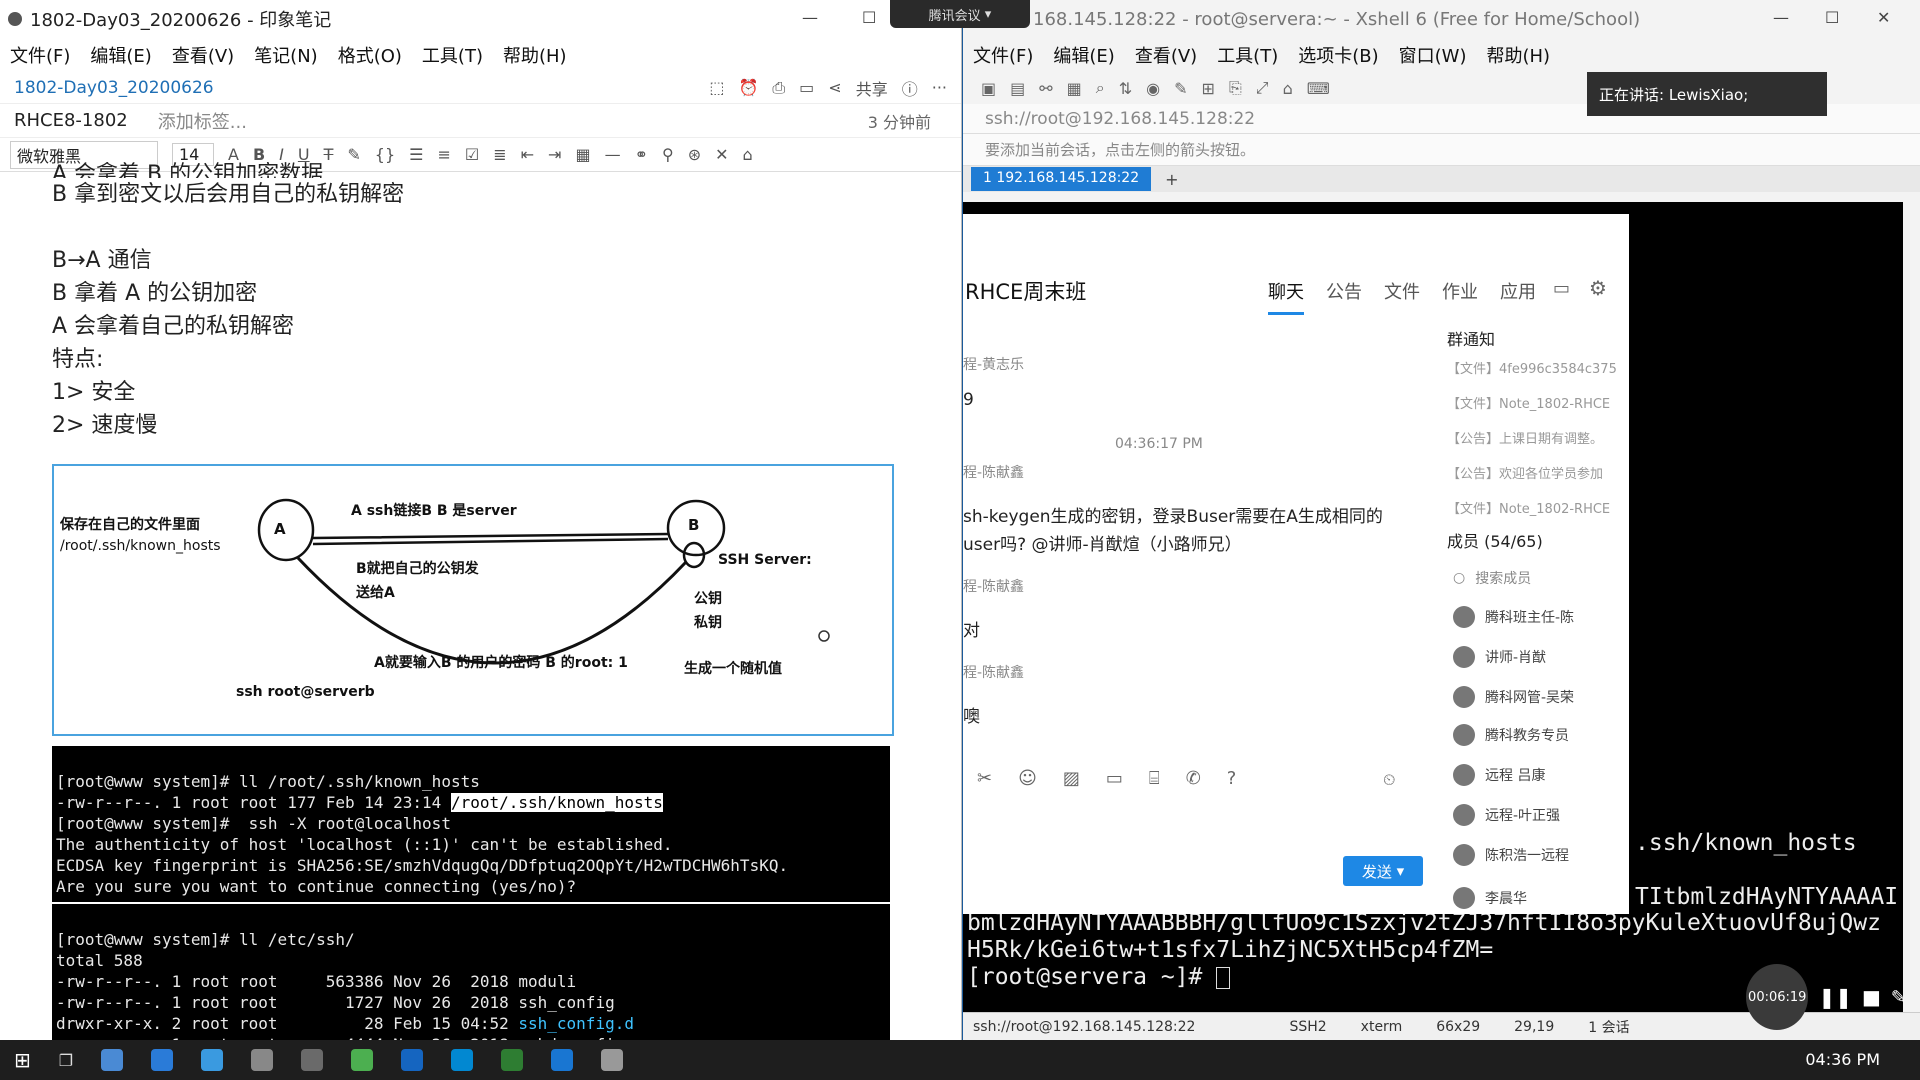  What do you see at coordinates (362, 1060) in the screenshot?
I see `evernote-taskbar-icon` at bounding box center [362, 1060].